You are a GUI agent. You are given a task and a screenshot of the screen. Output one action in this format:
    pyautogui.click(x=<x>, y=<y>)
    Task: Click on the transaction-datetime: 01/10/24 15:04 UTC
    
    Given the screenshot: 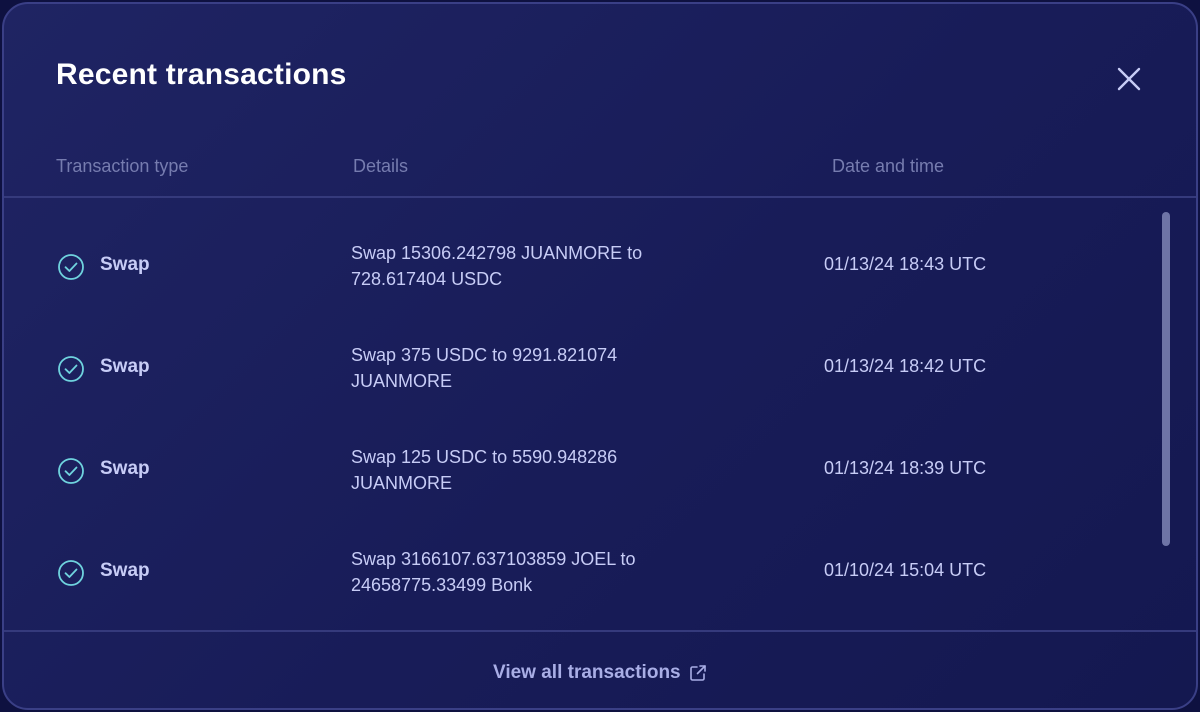 What is the action you would take?
    pyautogui.click(x=905, y=570)
    